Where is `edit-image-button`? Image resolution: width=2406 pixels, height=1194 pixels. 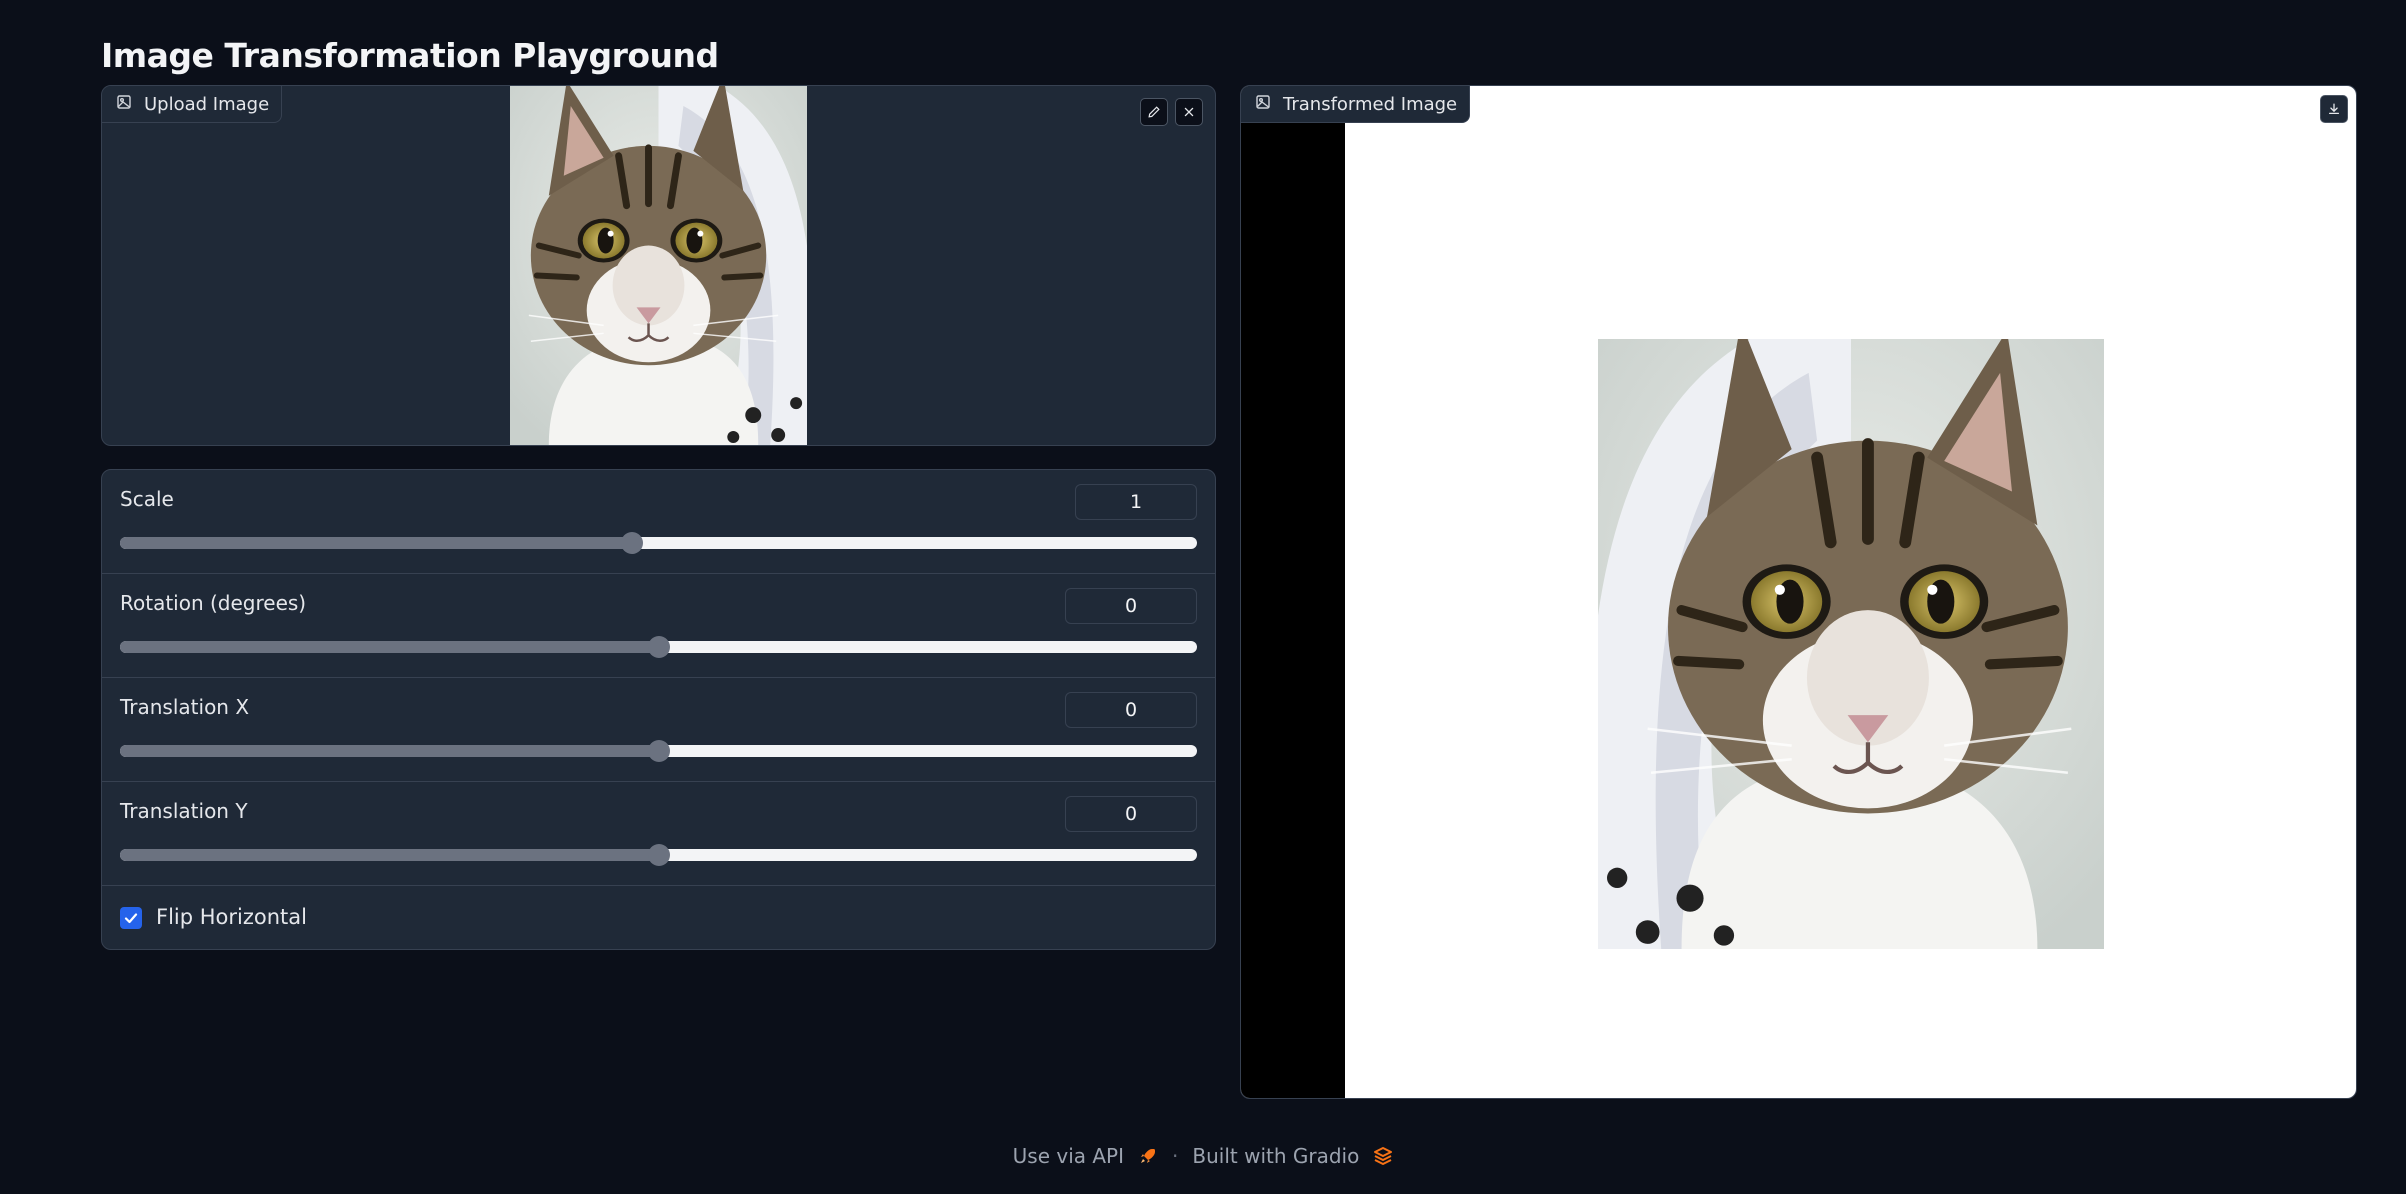
edit-image-button is located at coordinates (1154, 112).